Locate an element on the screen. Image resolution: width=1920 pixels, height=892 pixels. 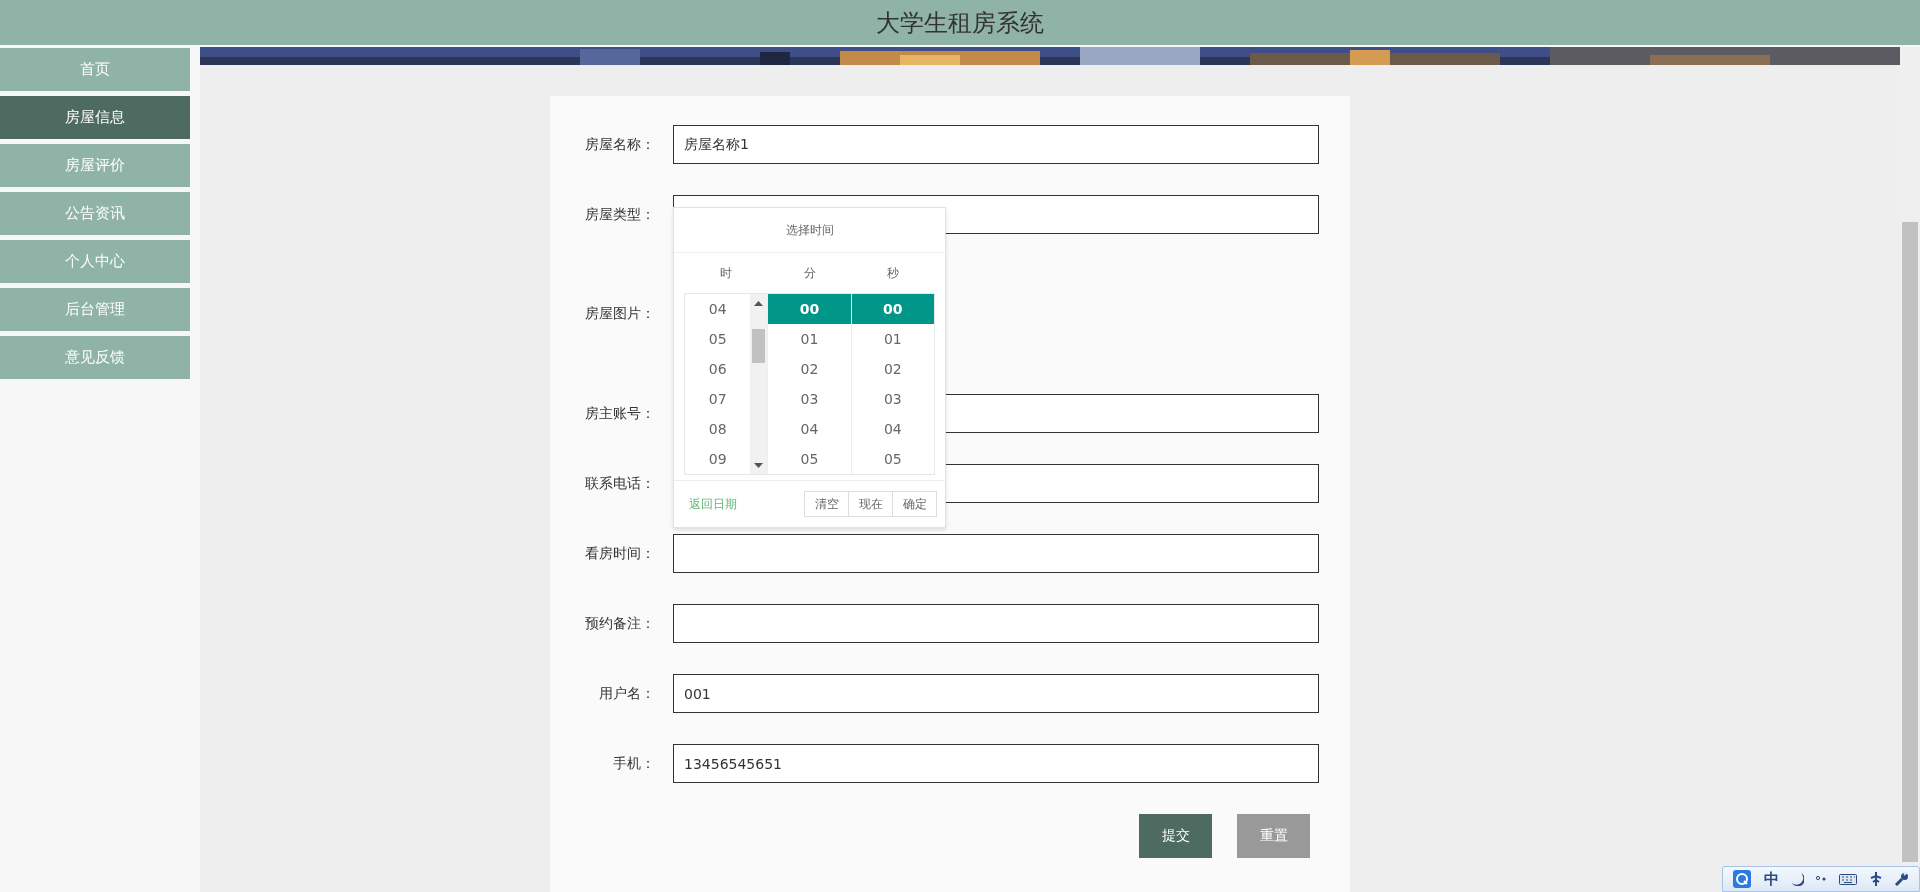
column-header: 时 is located at coordinates (725, 273).